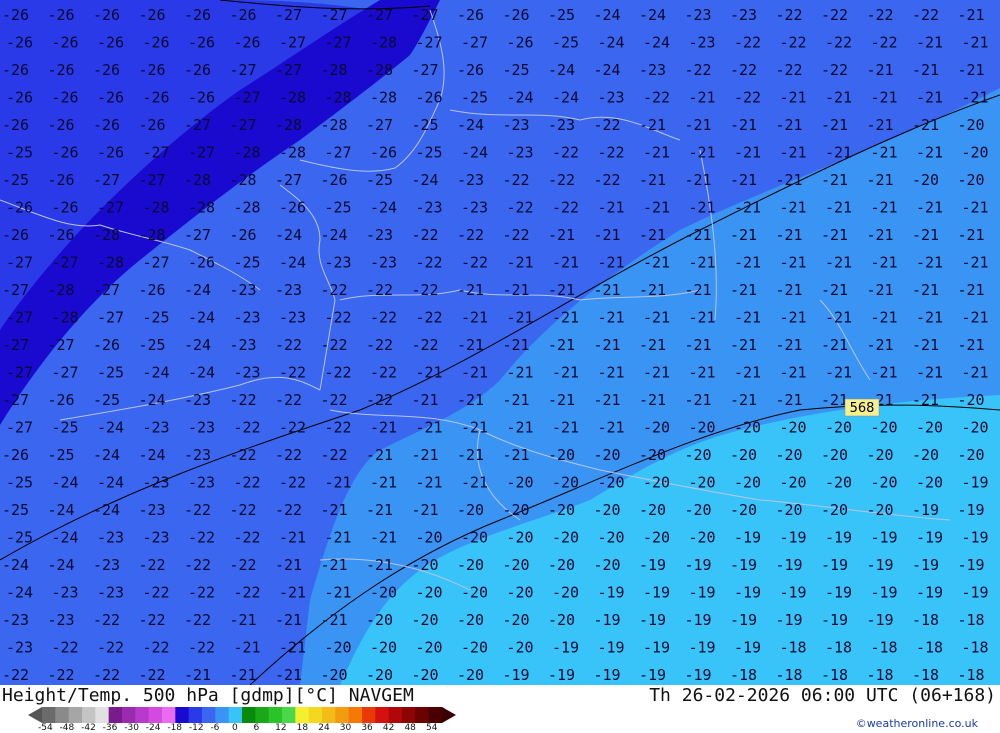  What do you see at coordinates (67, 728) in the screenshot?
I see `legend-tick-label: -48` at bounding box center [67, 728].